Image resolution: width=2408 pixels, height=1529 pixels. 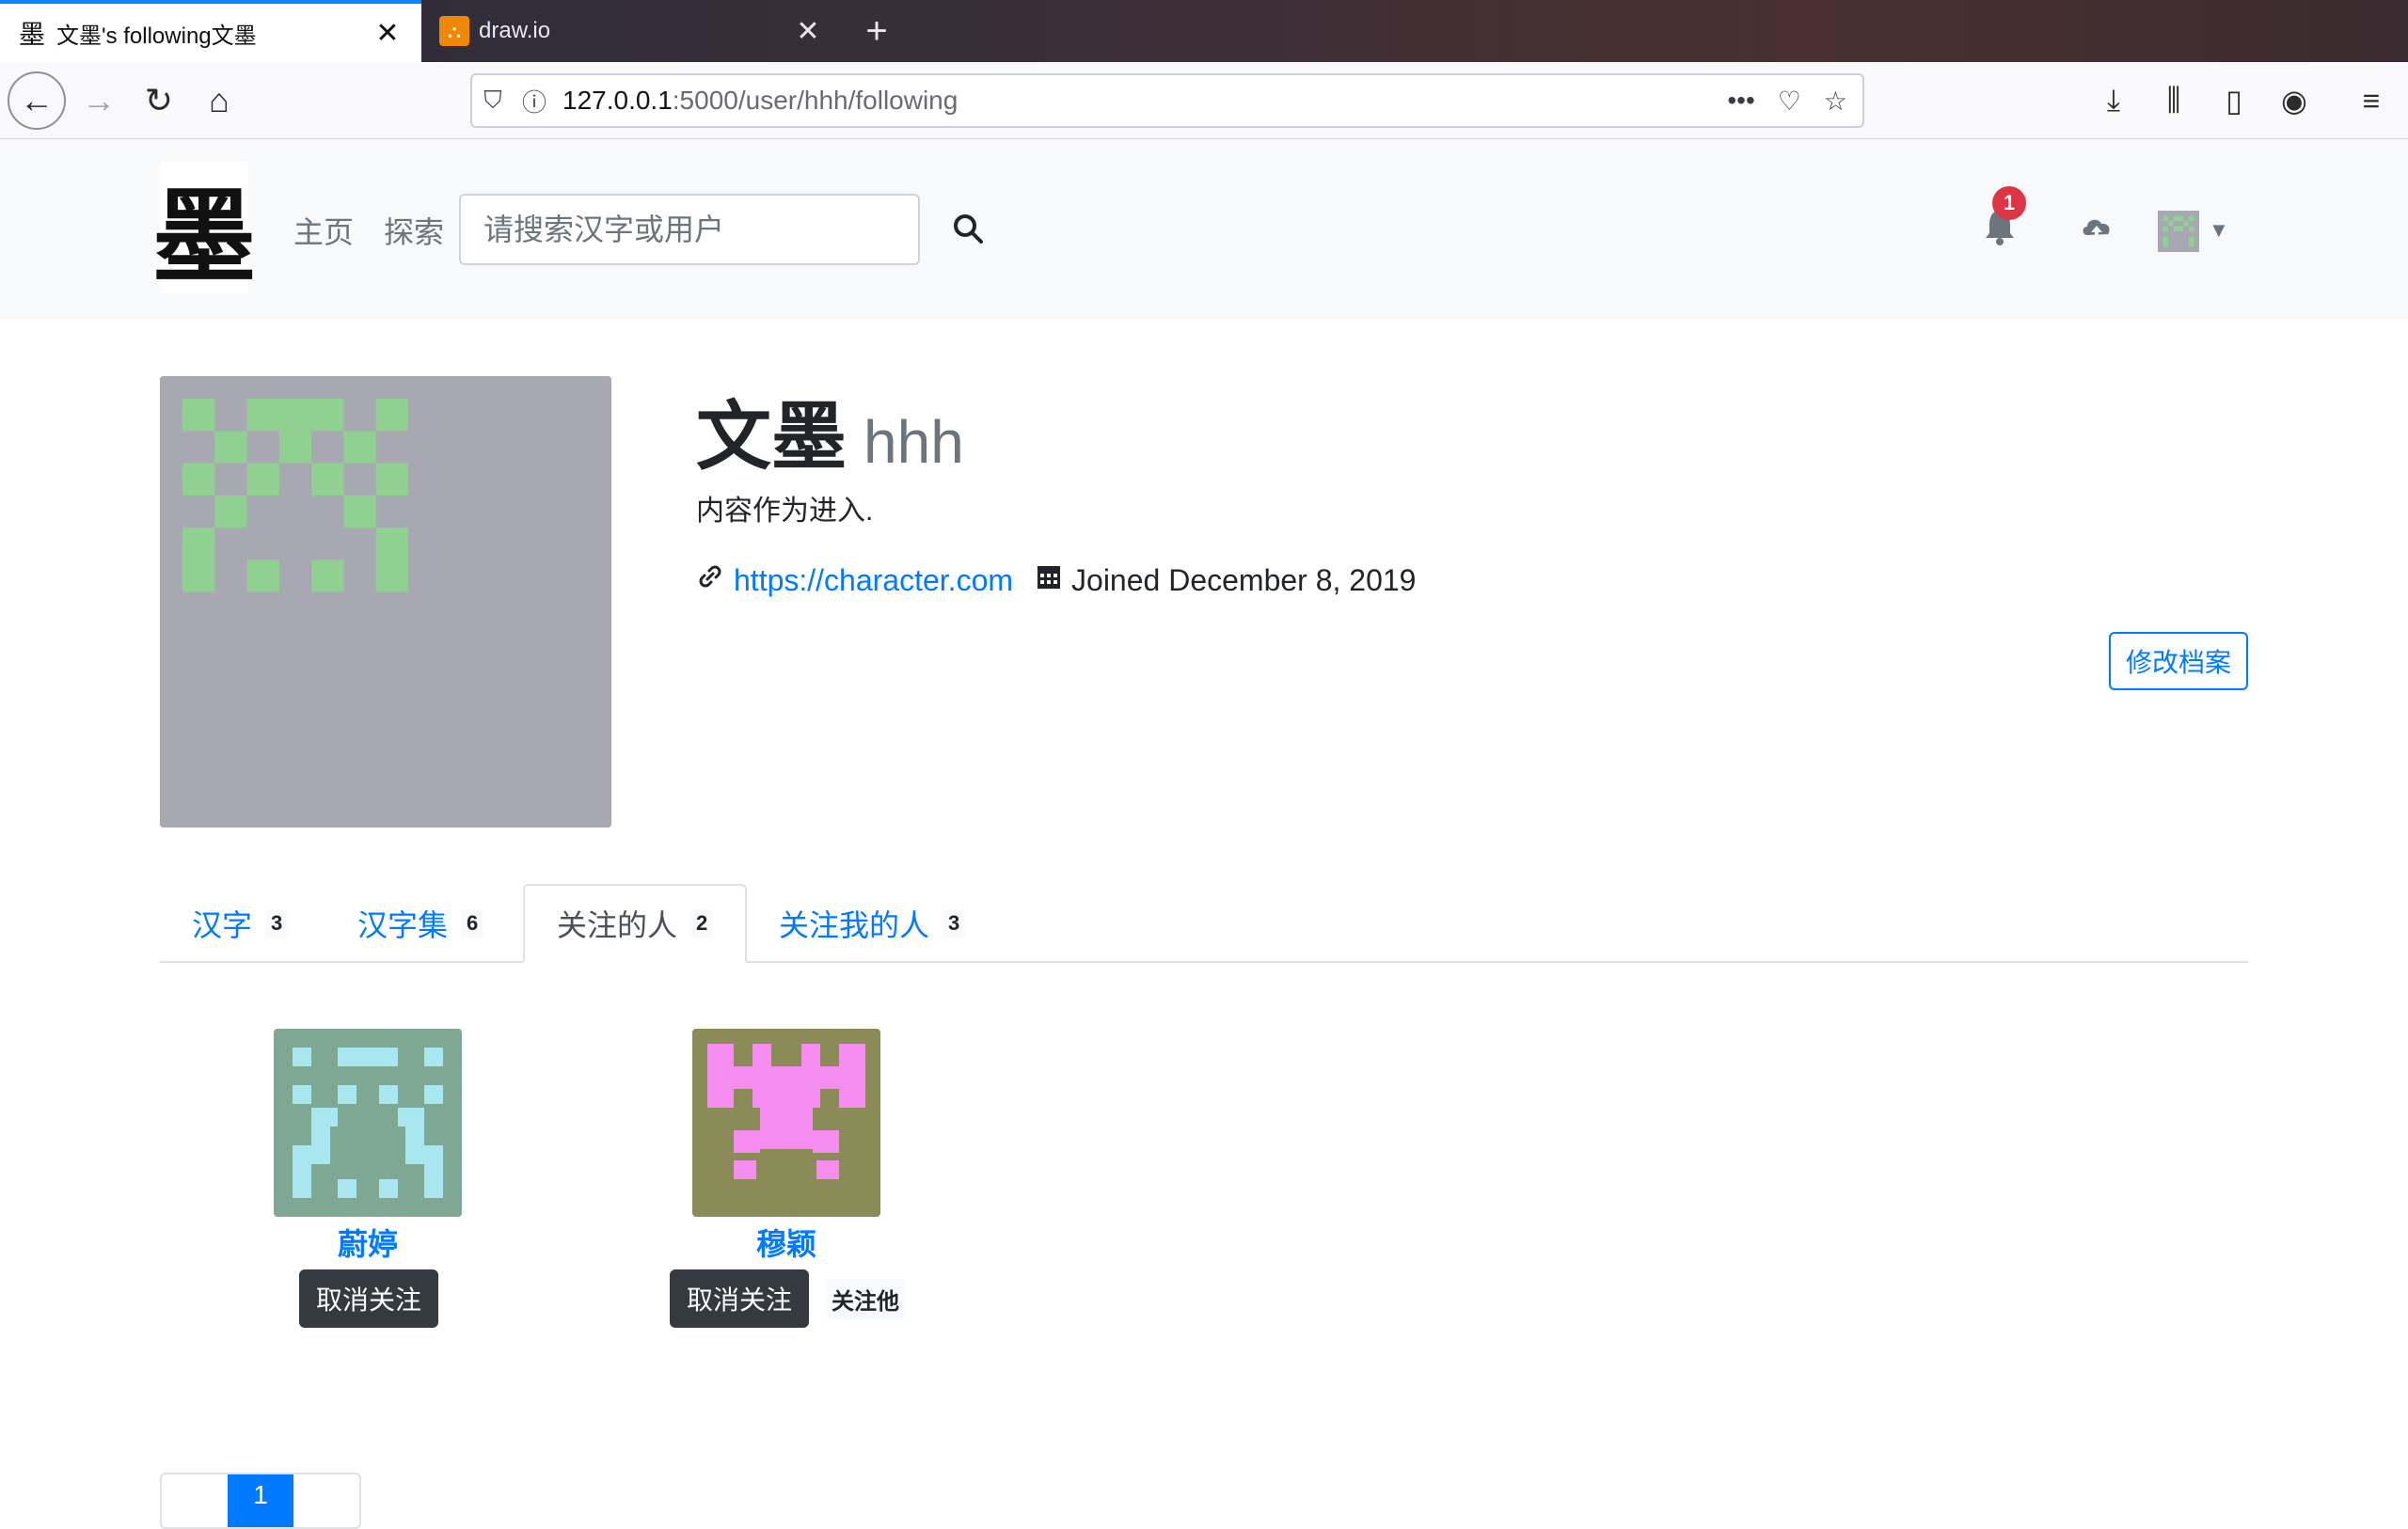 I want to click on tracking-shield-icon: ⛉, so click(x=493, y=101).